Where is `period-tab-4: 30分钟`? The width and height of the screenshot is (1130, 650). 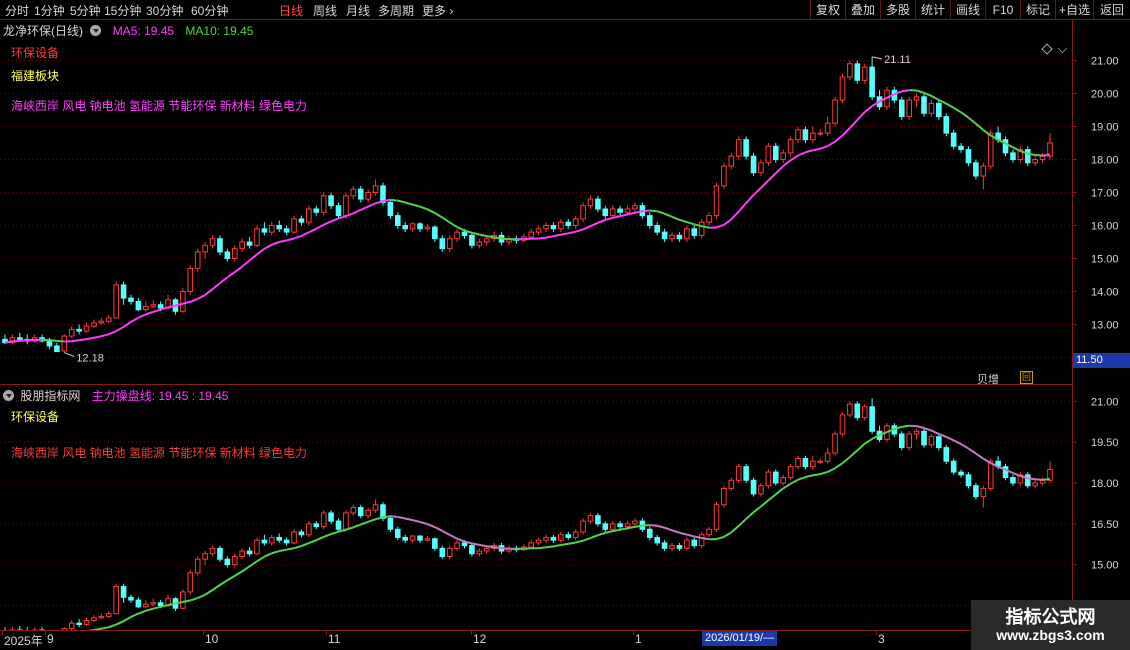
period-tab-4: 30分钟 is located at coordinates (164, 10).